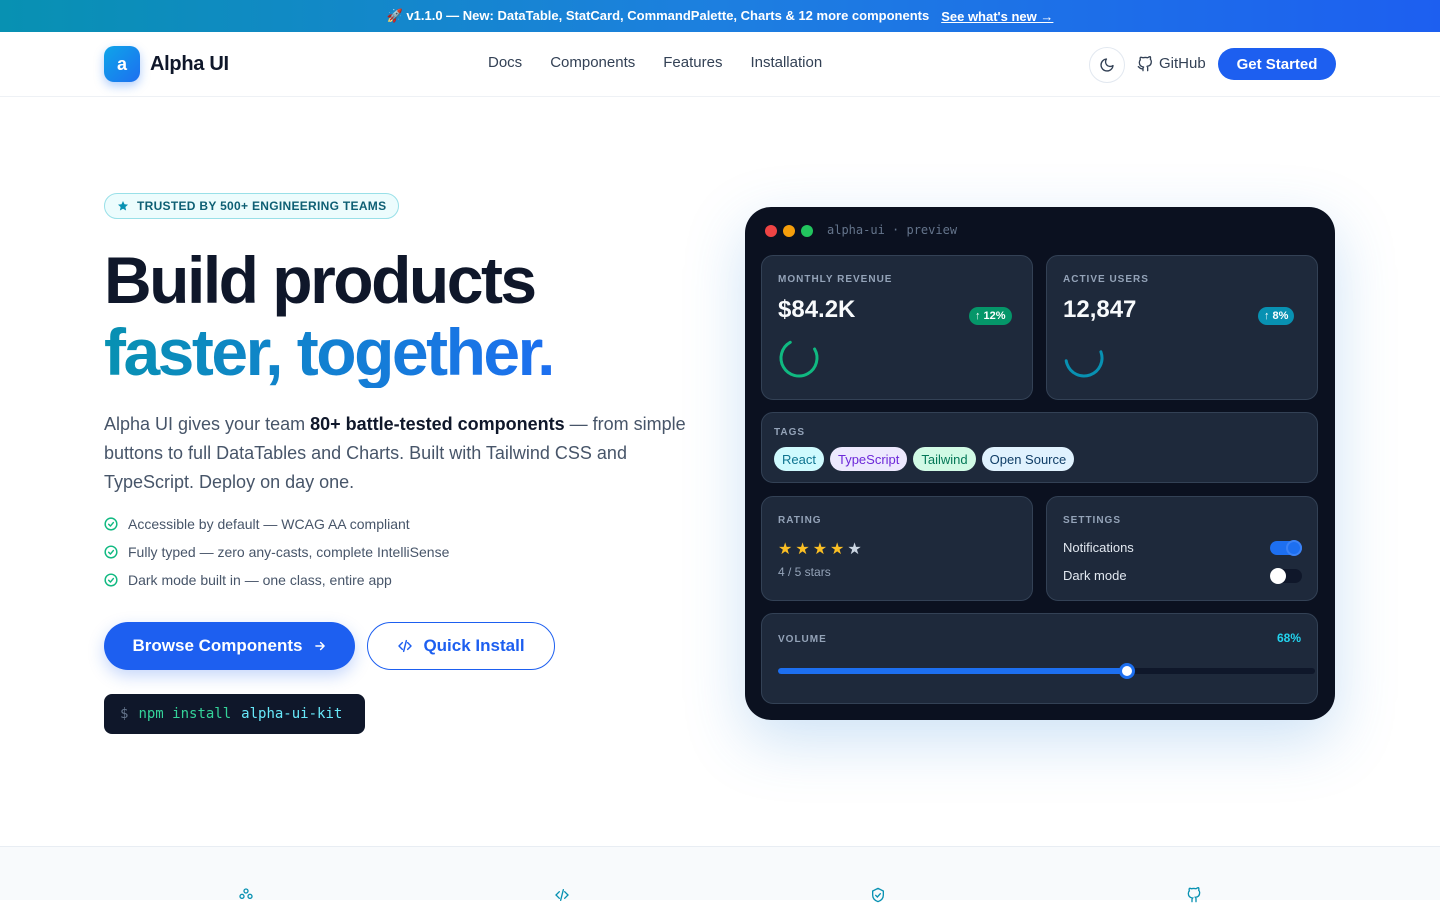 This screenshot has width=1440, height=903. What do you see at coordinates (123, 206) in the screenshot?
I see `star-badge-icon` at bounding box center [123, 206].